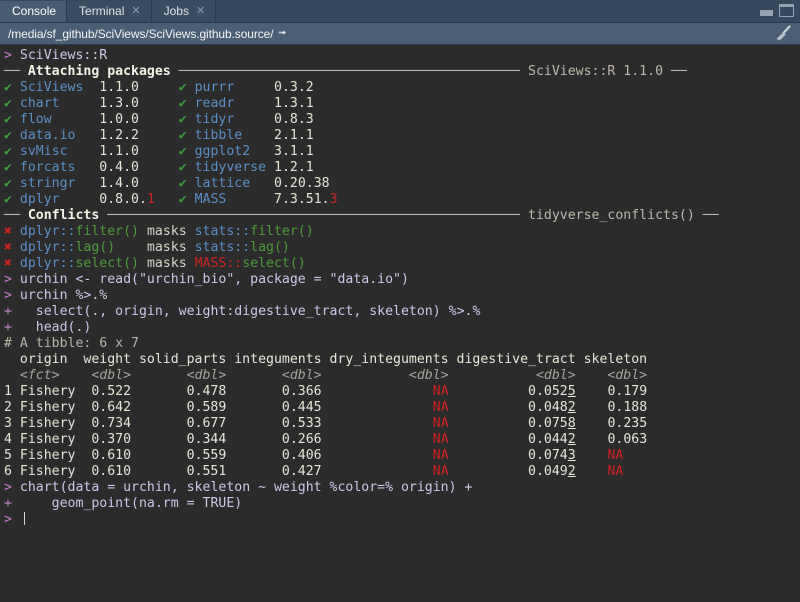 The height and width of the screenshot is (602, 800). Describe the element at coordinates (314, 471) in the screenshot. I see `tibble-row-6: 6 Fishery 0.610 0.551 0.427 NA 0.0492 NA` at that location.